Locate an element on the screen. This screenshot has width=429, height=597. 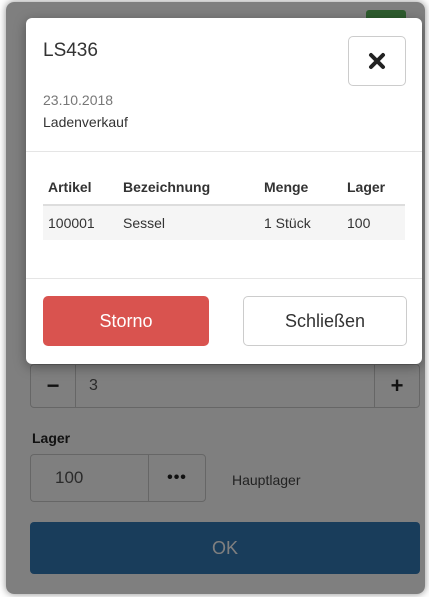
table-row: 100001 Sessel 1 Stück 100 is located at coordinates (224, 222).